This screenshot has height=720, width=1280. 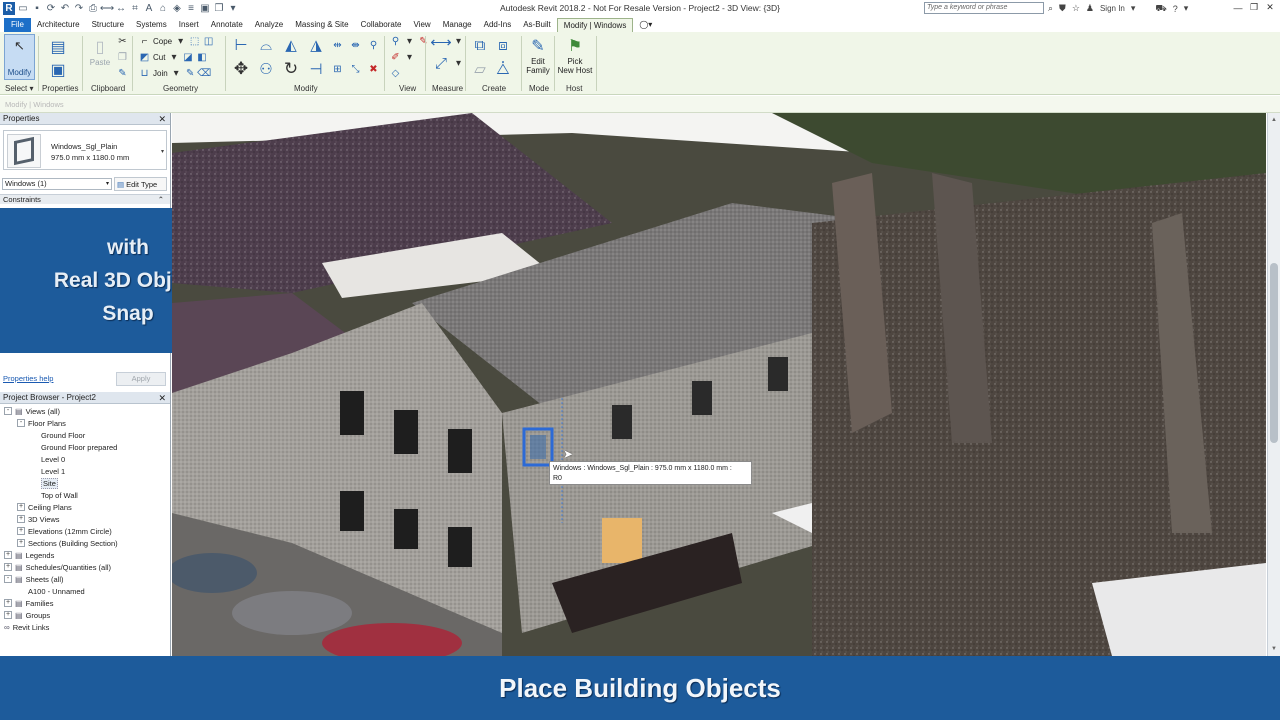 I want to click on tab-massing-site: Massing & Site, so click(x=321, y=25).